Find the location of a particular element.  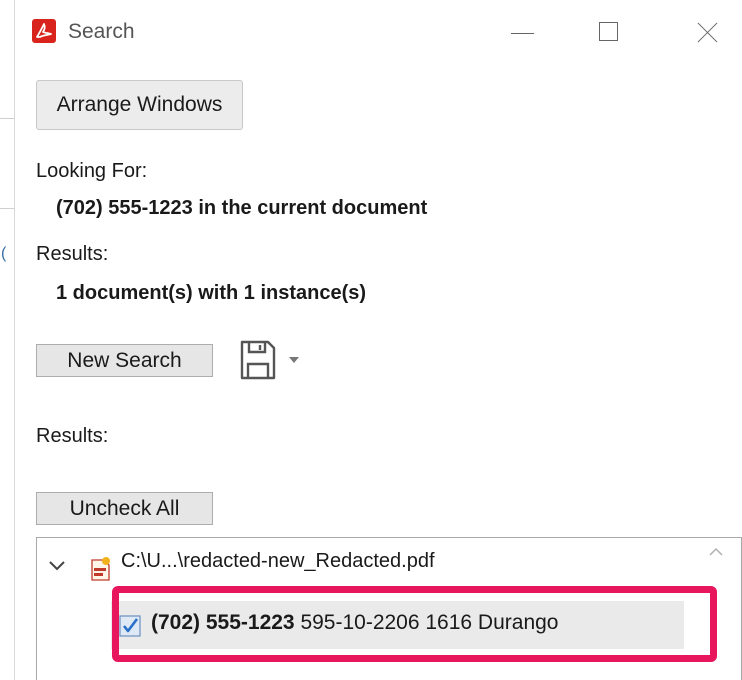

close-icon is located at coordinates (707, 32).